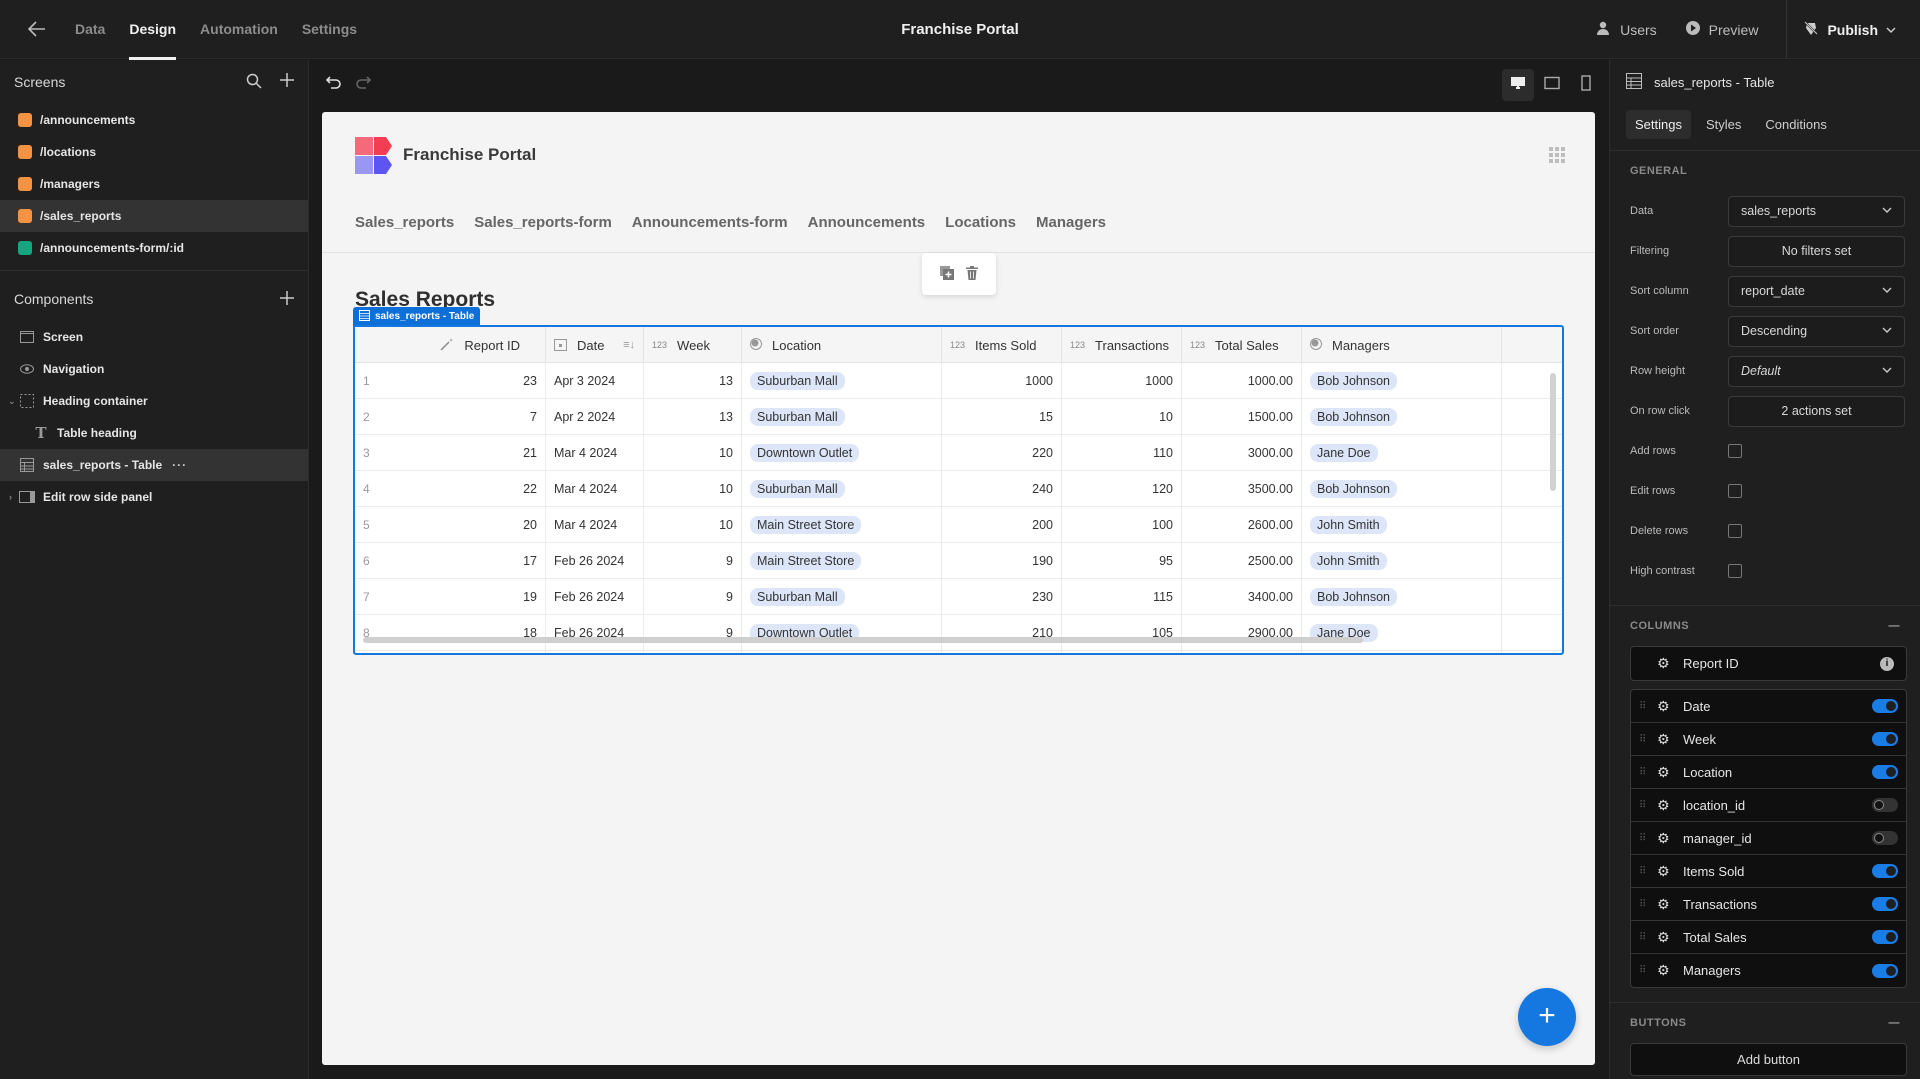  Describe the element at coordinates (980, 222) in the screenshot. I see `nav-link-locations: Locations` at that location.